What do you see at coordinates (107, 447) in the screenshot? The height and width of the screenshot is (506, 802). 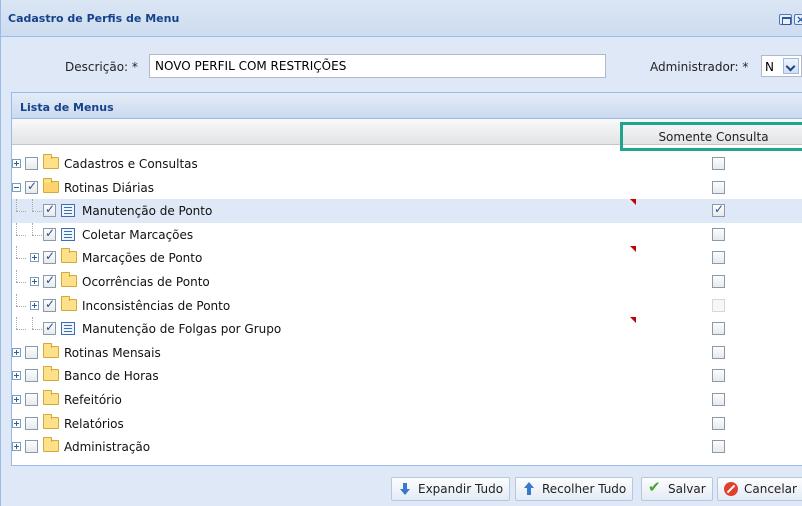 I see `tree-node-label: Administração` at bounding box center [107, 447].